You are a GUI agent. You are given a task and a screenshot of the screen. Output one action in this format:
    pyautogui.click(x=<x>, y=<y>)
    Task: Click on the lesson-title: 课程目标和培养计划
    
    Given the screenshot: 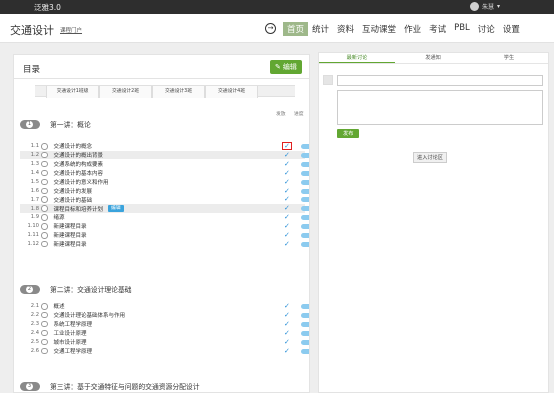 What is the action you would take?
    pyautogui.click(x=79, y=209)
    